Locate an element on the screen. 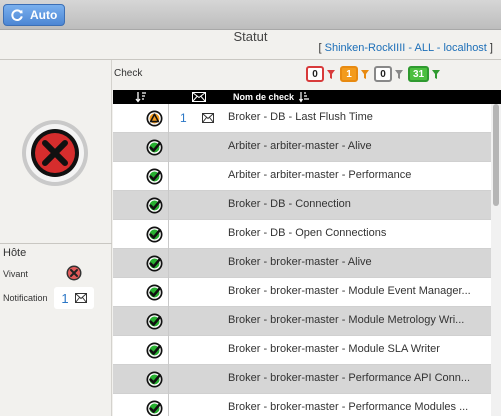 Image resolution: width=501 pixels, height=416 pixels. checks-scrollbar is located at coordinates (496, 260).